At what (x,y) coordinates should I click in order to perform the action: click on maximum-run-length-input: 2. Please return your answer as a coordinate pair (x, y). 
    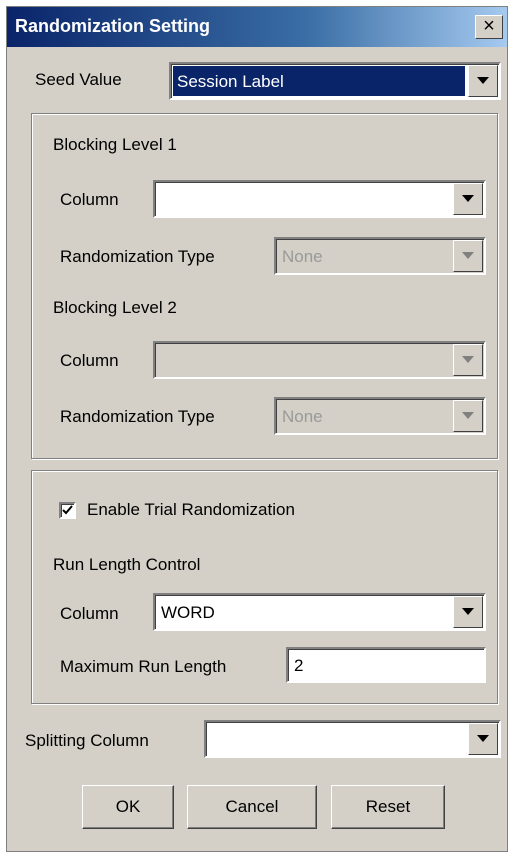
    Looking at the image, I should click on (386, 665).